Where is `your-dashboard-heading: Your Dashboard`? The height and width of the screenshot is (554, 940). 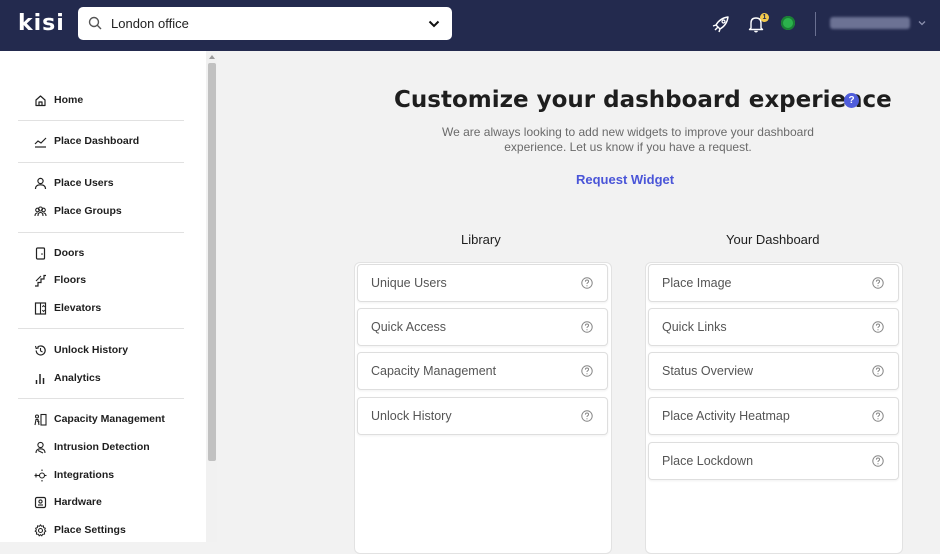 your-dashboard-heading: Your Dashboard is located at coordinates (773, 239).